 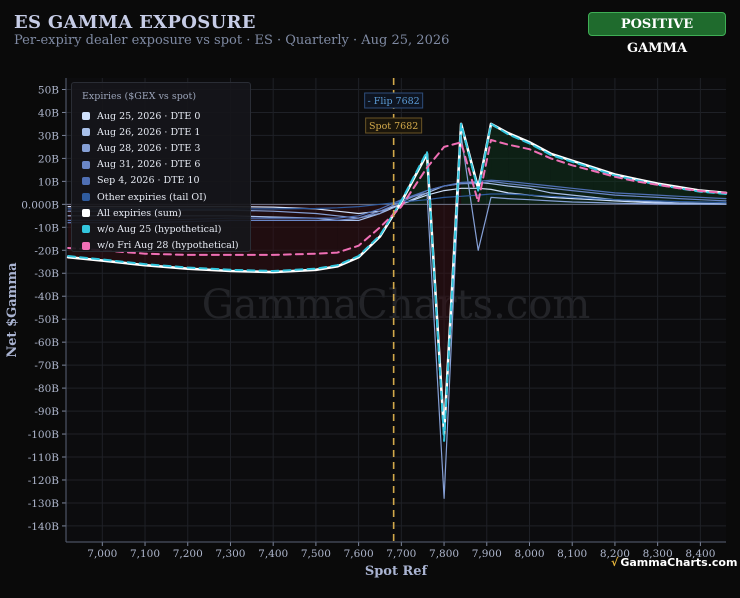 I want to click on page-title: ES GAMMA EXPOSURE, so click(x=135, y=22).